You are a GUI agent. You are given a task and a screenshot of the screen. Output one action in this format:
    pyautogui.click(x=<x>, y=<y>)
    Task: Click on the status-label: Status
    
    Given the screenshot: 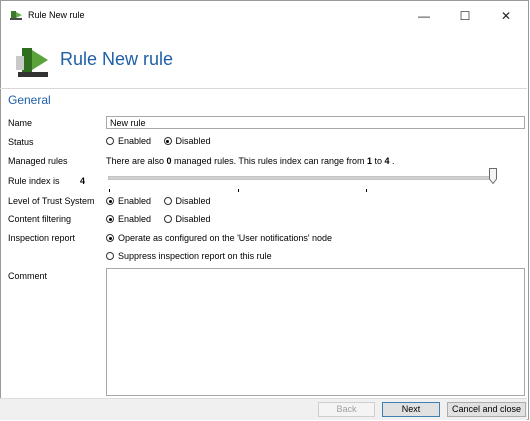 What is the action you would take?
    pyautogui.click(x=21, y=142)
    